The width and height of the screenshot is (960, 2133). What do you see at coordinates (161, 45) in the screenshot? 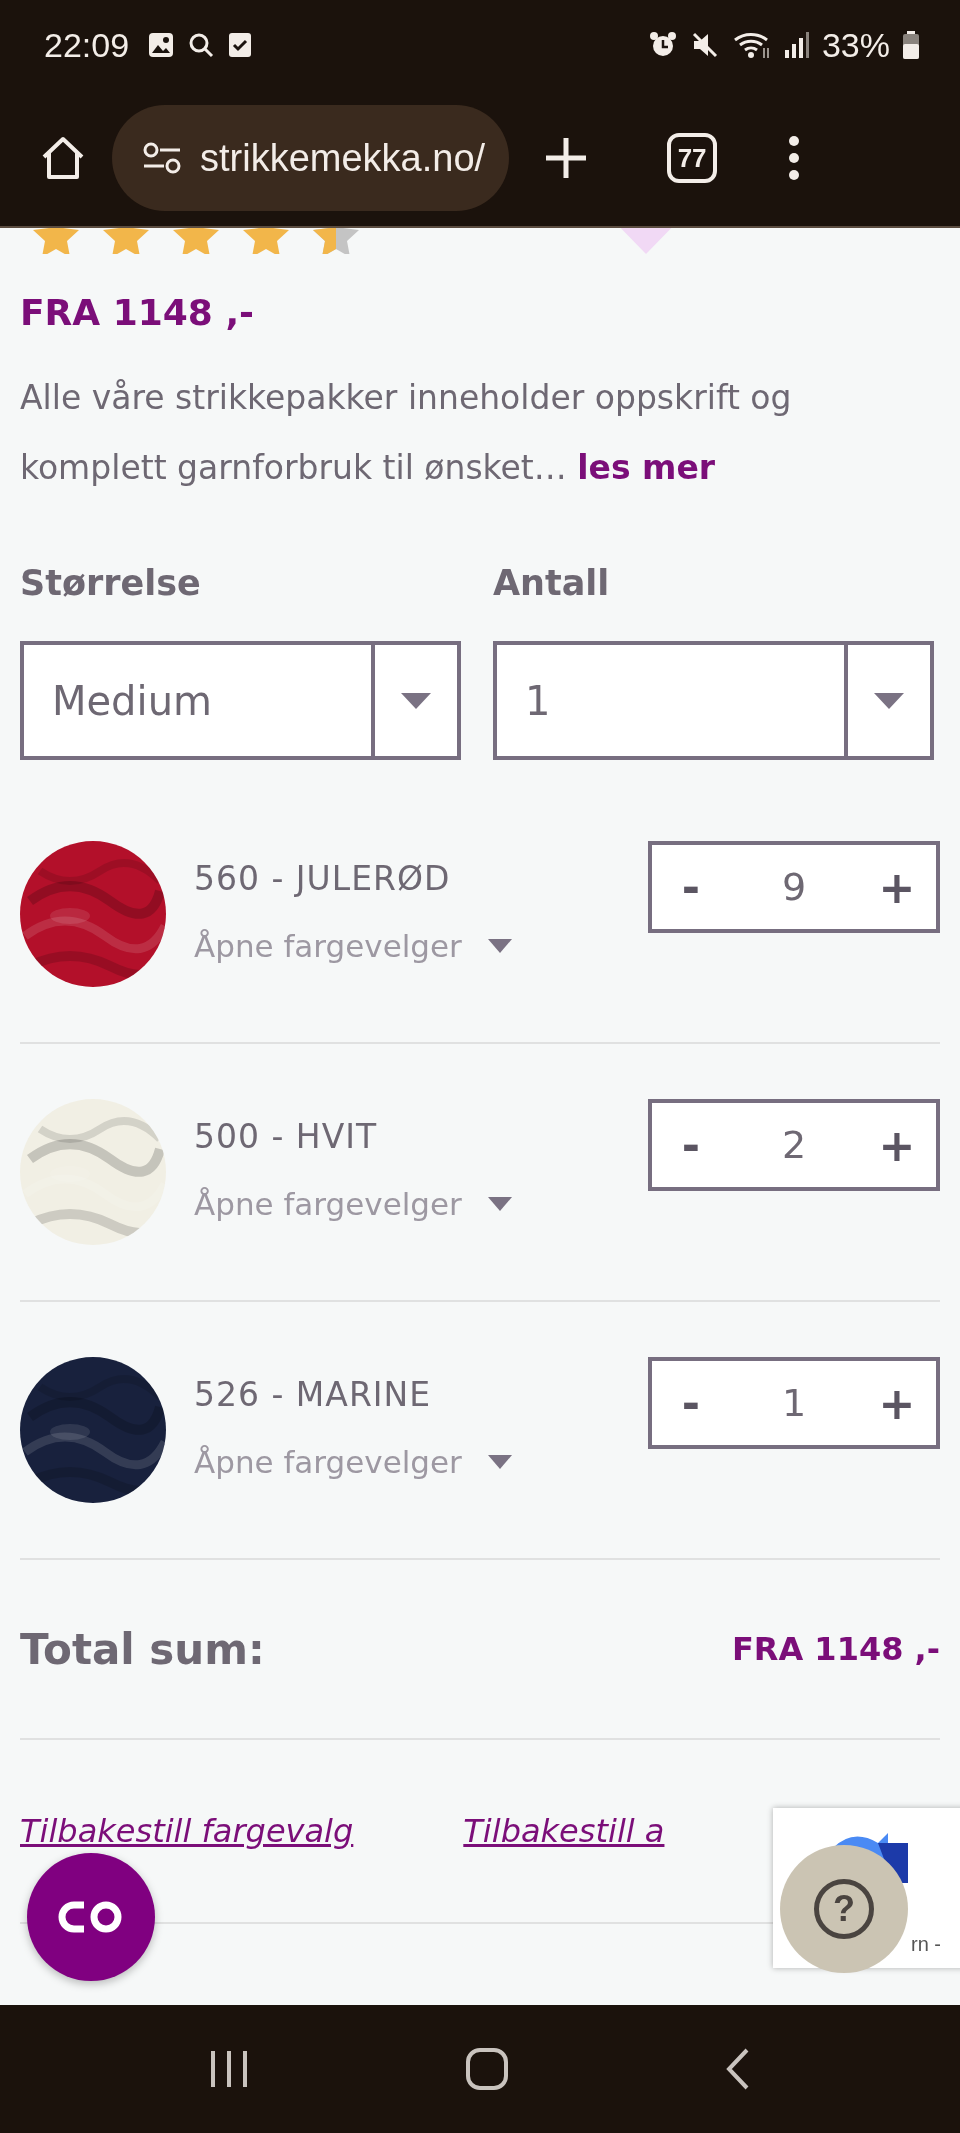
I see `image-icon` at bounding box center [161, 45].